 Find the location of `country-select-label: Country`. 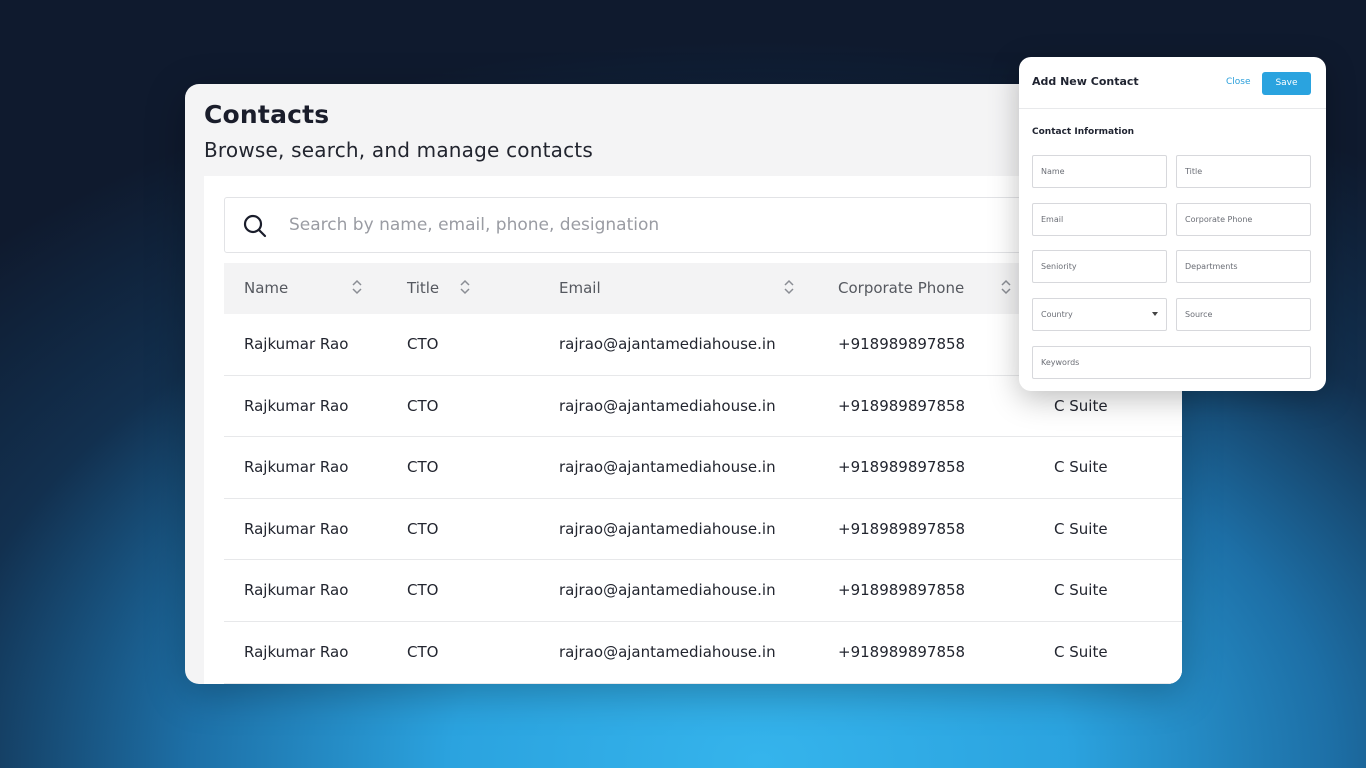

country-select-label: Country is located at coordinates (1057, 314).